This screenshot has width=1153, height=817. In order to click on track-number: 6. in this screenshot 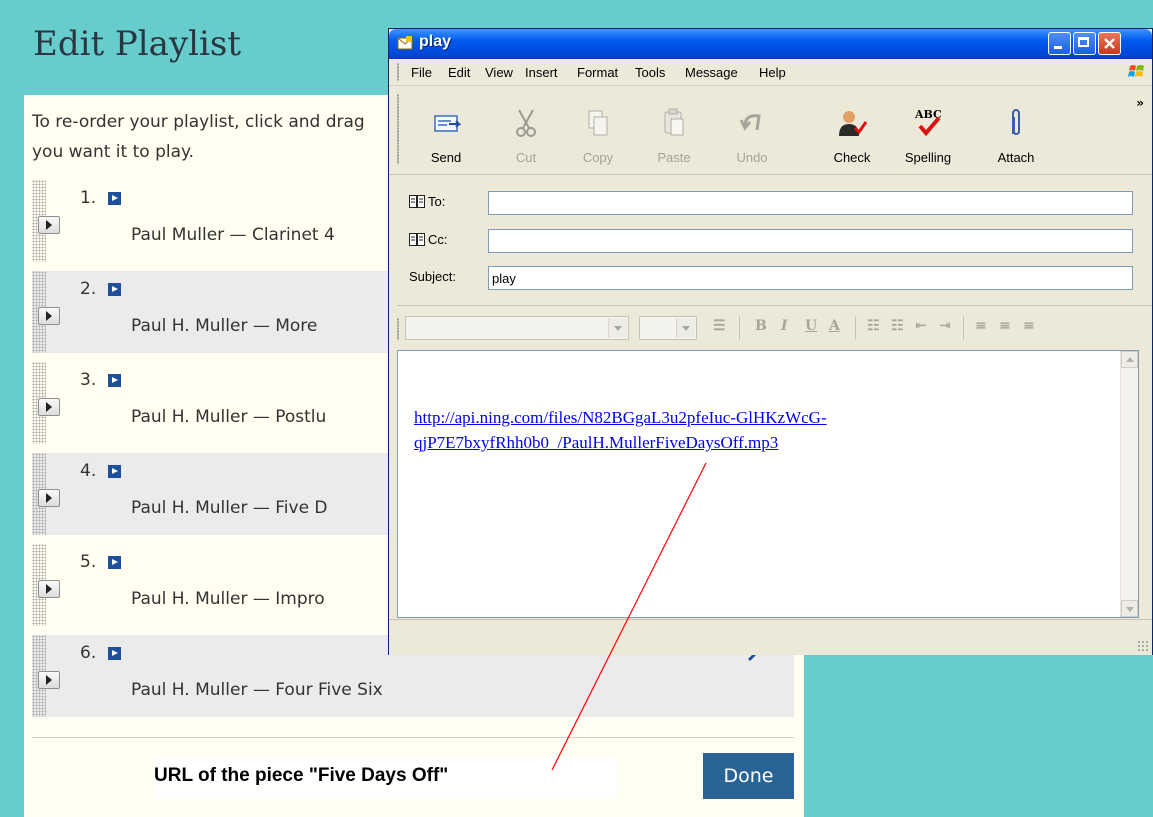, I will do `click(88, 653)`.